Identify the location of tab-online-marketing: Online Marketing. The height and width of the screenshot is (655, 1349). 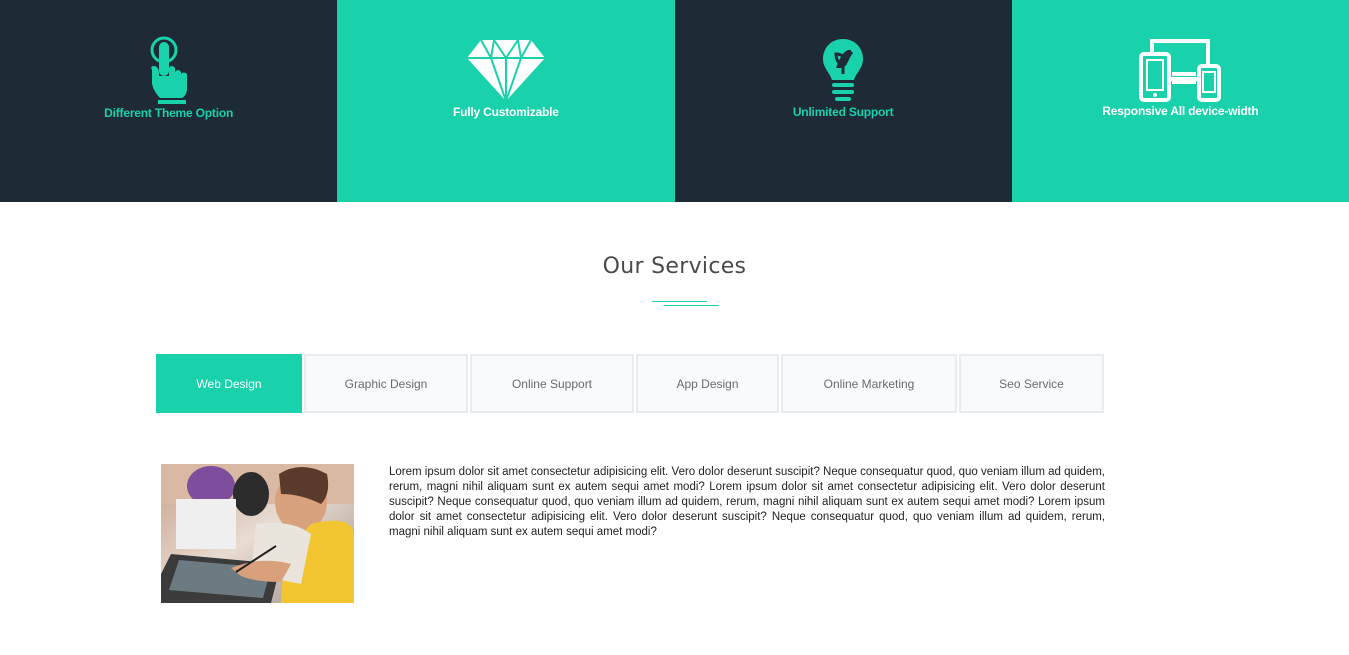
(869, 383).